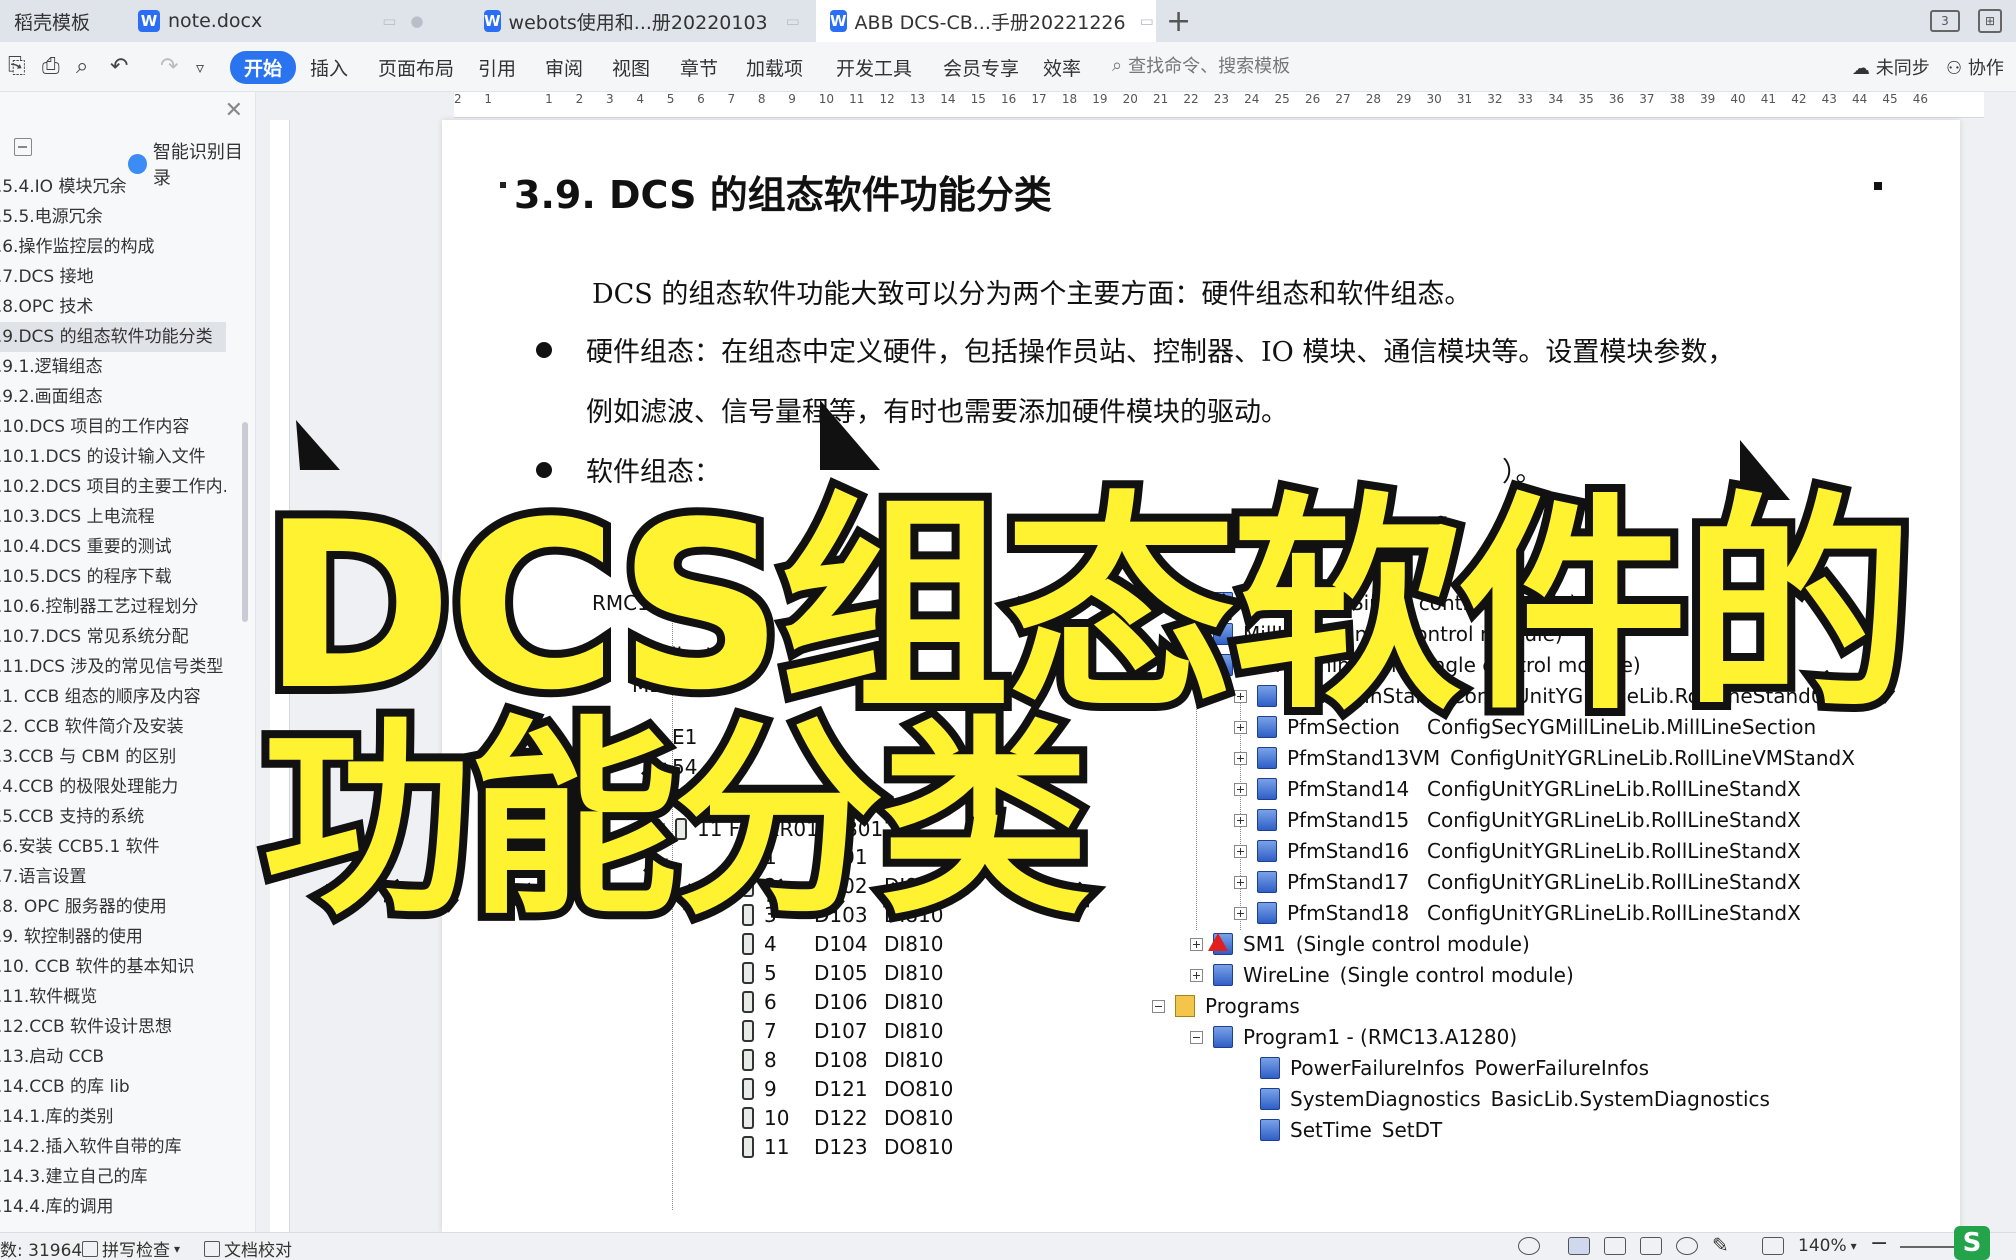 This screenshot has width=2016, height=1260. What do you see at coordinates (1454, 1068) in the screenshot?
I see `tree-row: PowerFailureInfos PowerFailureInfos` at bounding box center [1454, 1068].